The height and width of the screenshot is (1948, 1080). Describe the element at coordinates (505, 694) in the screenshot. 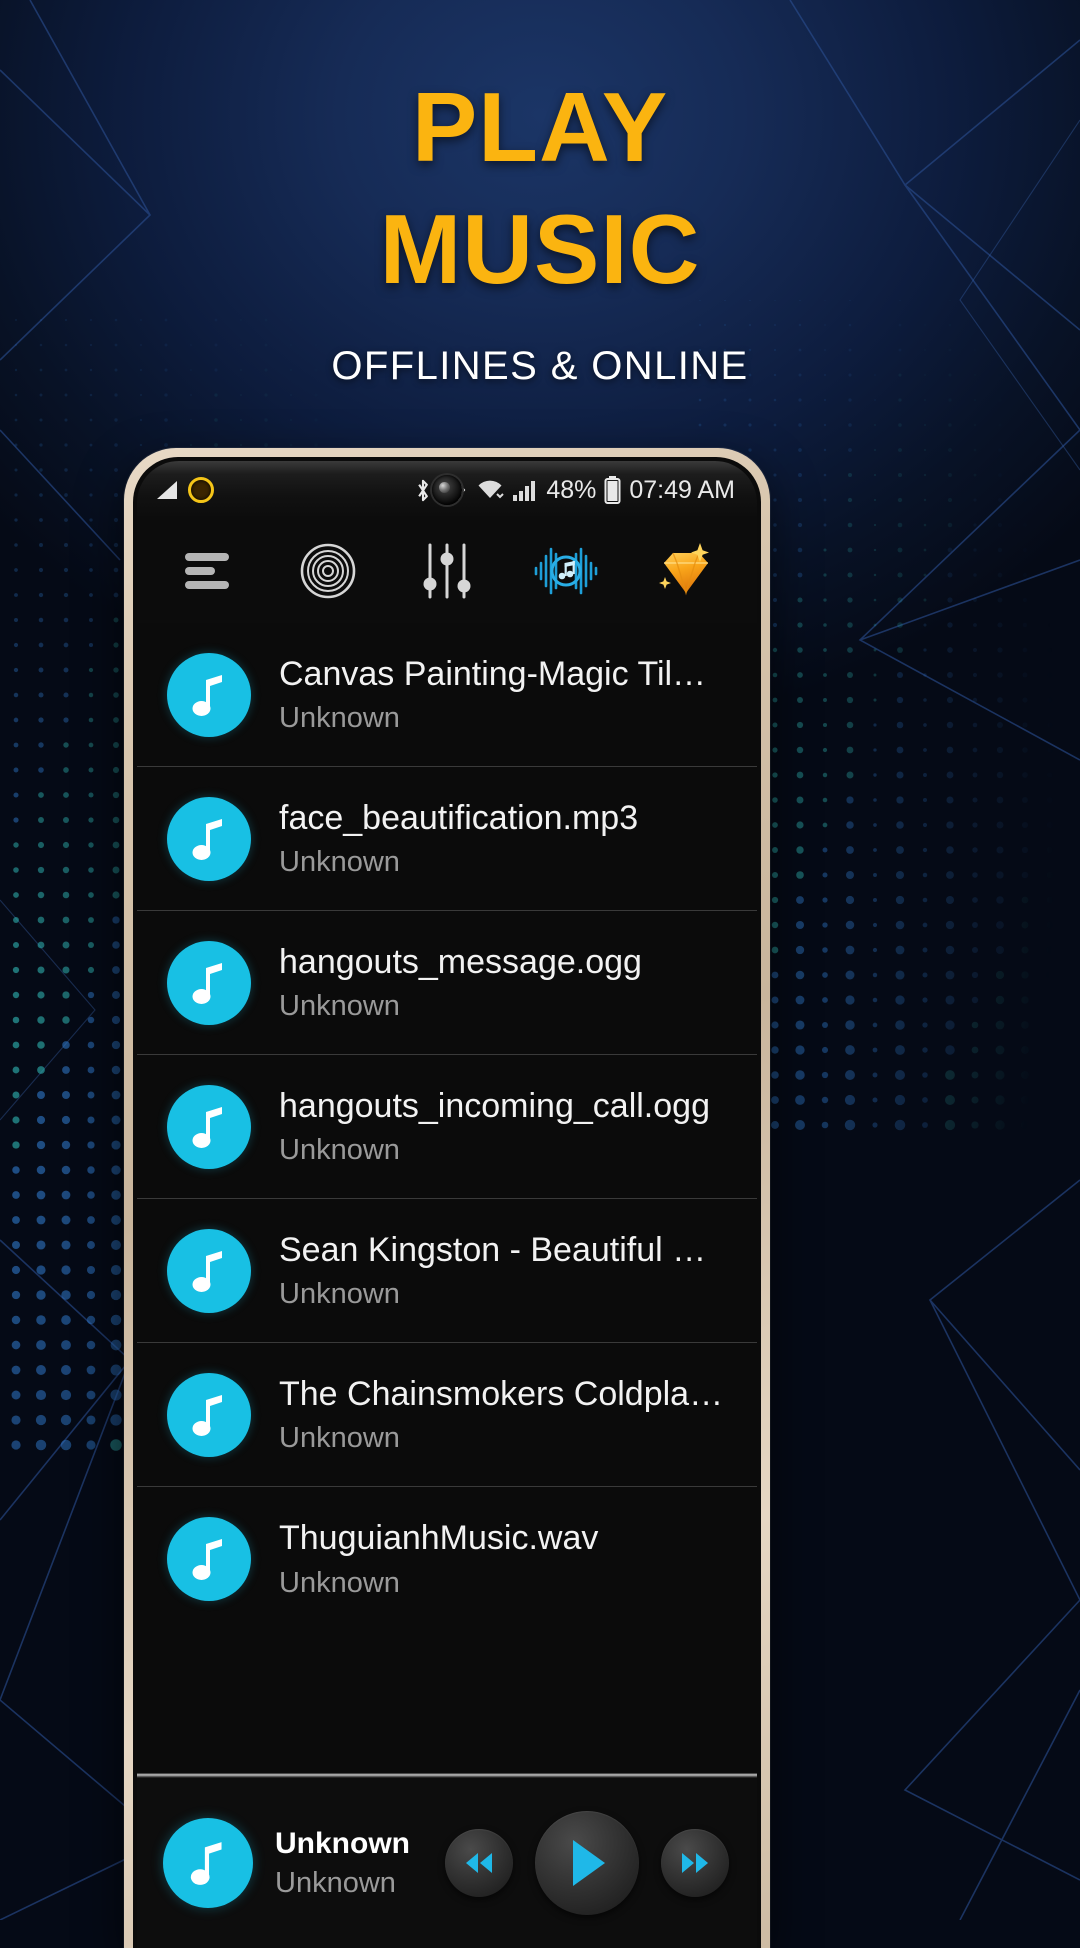

I see `track-meta: Canvas Painting-Magic Til… Unknown` at that location.